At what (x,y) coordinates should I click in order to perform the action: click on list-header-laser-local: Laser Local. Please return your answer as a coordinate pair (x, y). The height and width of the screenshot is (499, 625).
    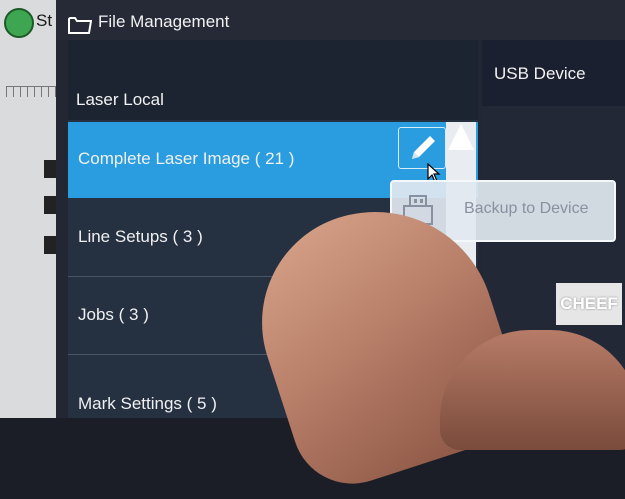
    Looking at the image, I should click on (273, 80).